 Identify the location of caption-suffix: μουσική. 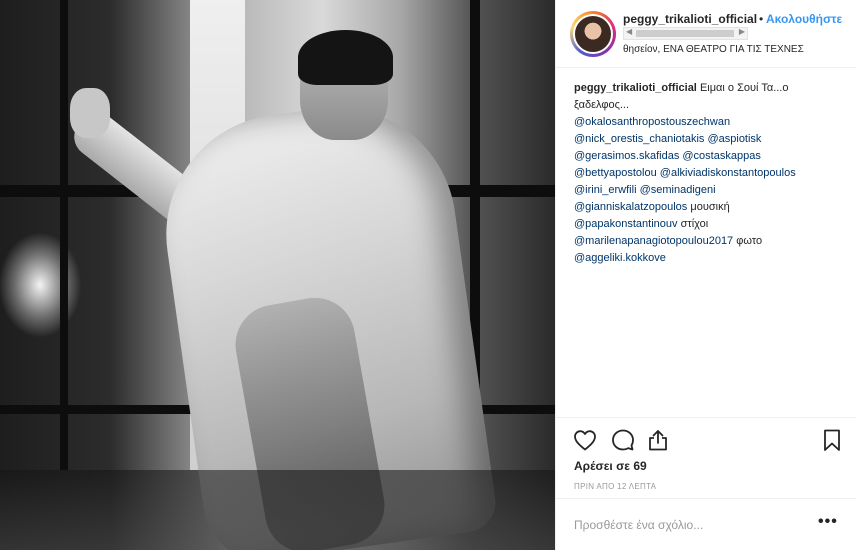
(710, 207).